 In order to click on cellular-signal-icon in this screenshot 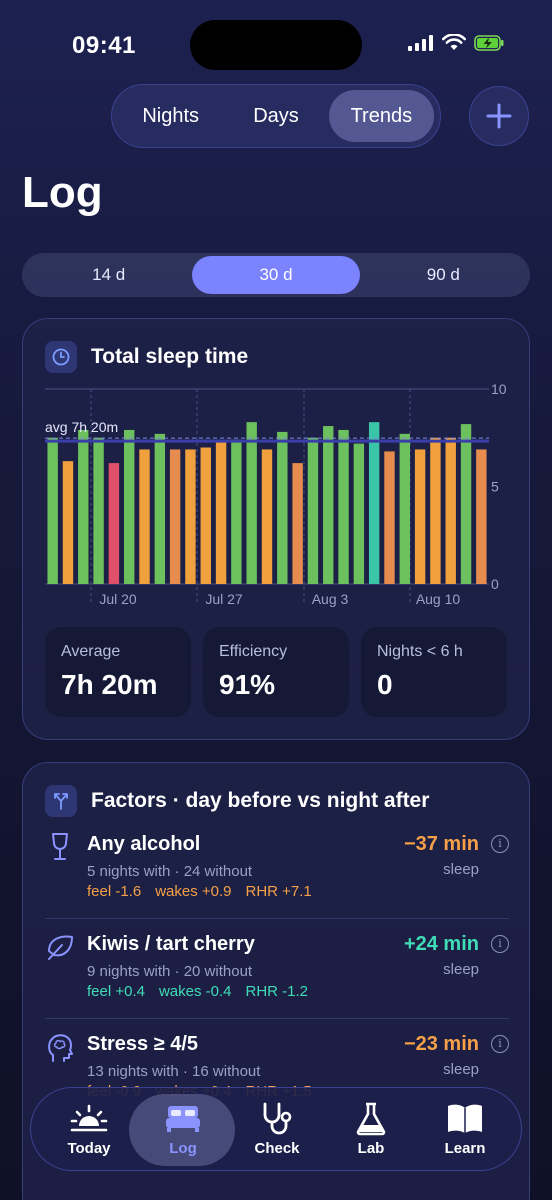, I will do `click(420, 42)`.